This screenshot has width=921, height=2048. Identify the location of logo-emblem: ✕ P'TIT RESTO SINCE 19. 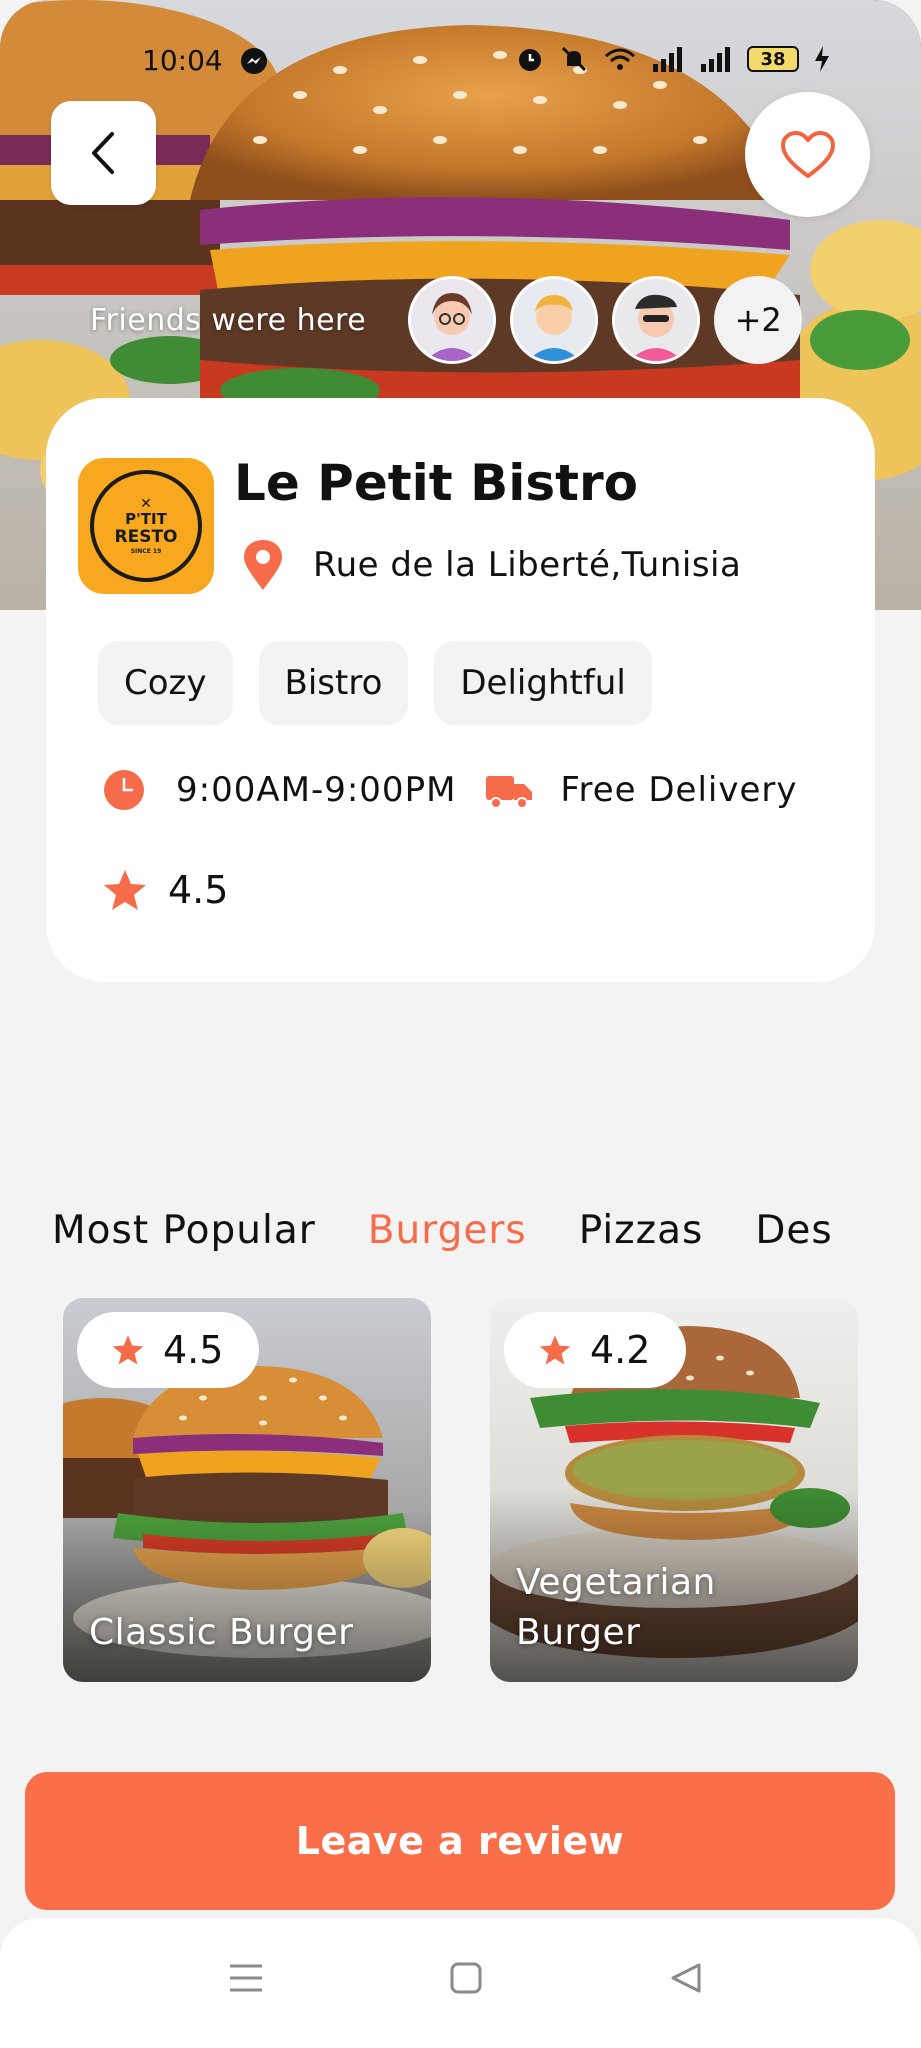
(146, 526).